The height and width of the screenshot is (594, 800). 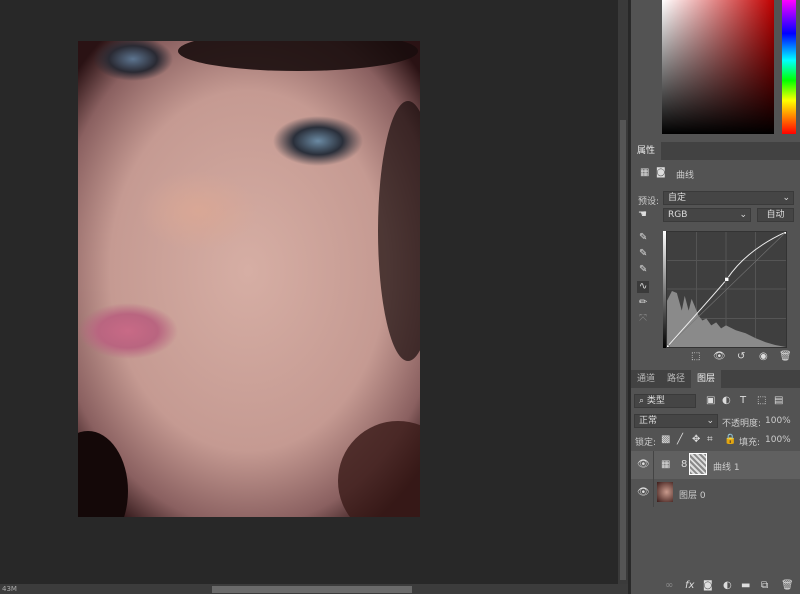 I want to click on preset-label: 预设:, so click(x=649, y=202).